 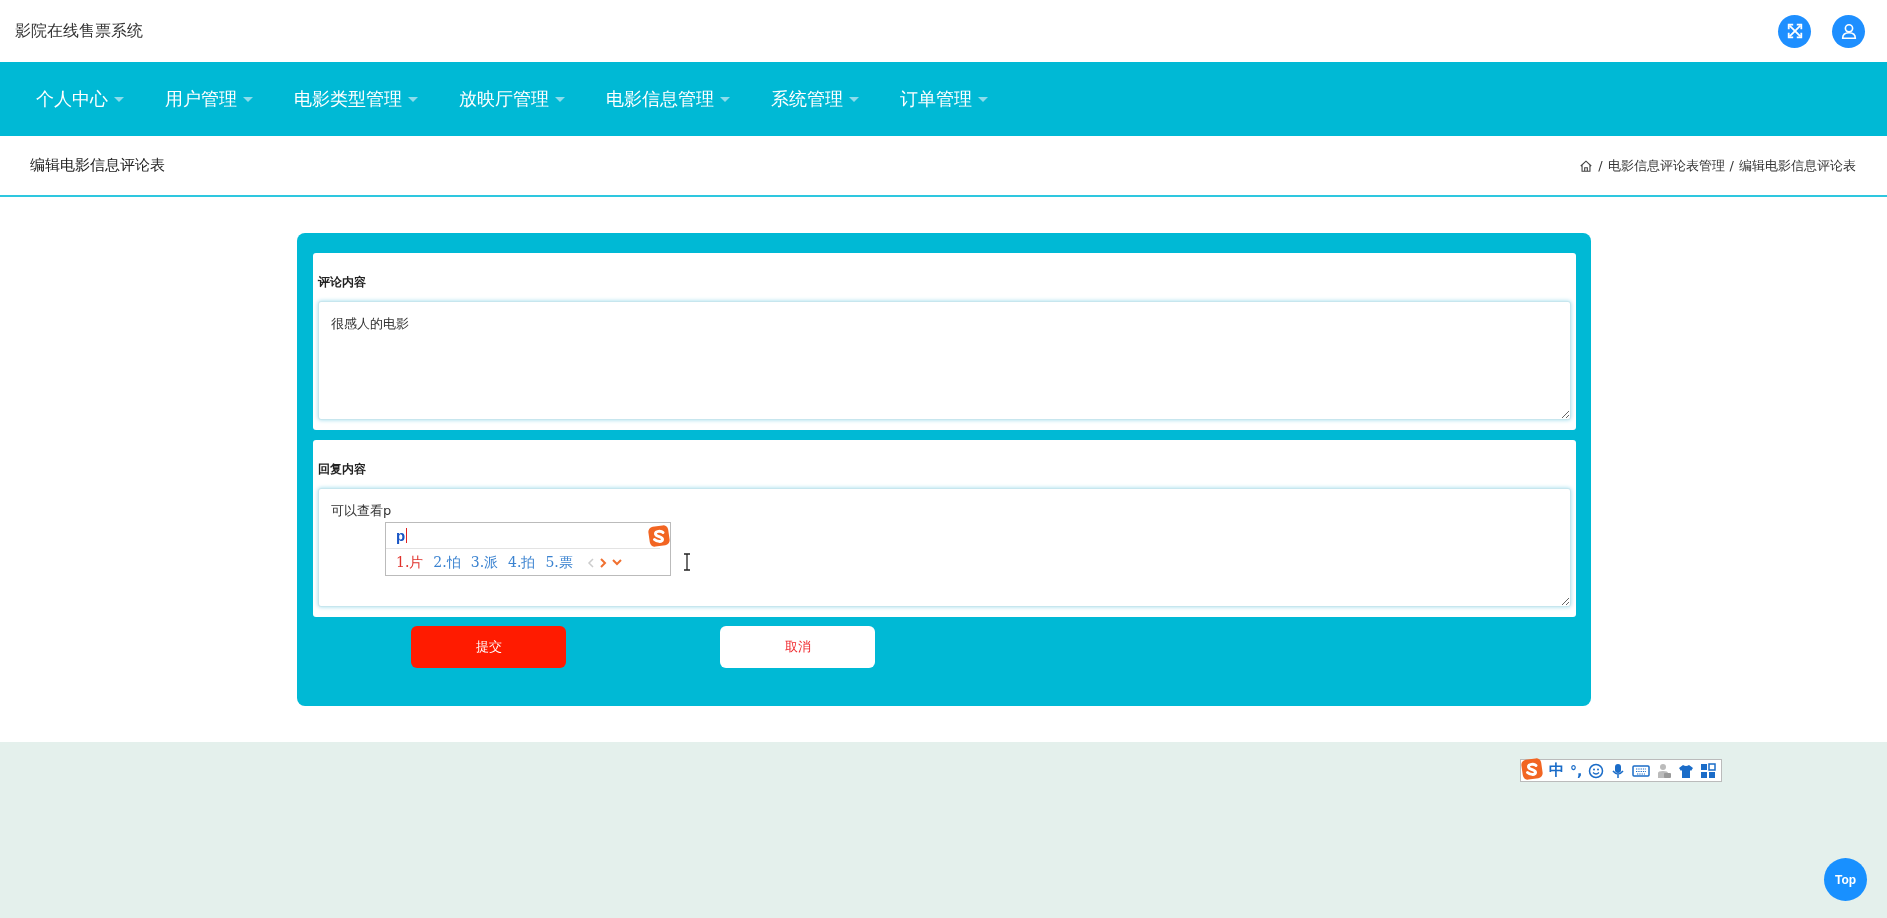 I want to click on expand-icon, so click(x=1794, y=31).